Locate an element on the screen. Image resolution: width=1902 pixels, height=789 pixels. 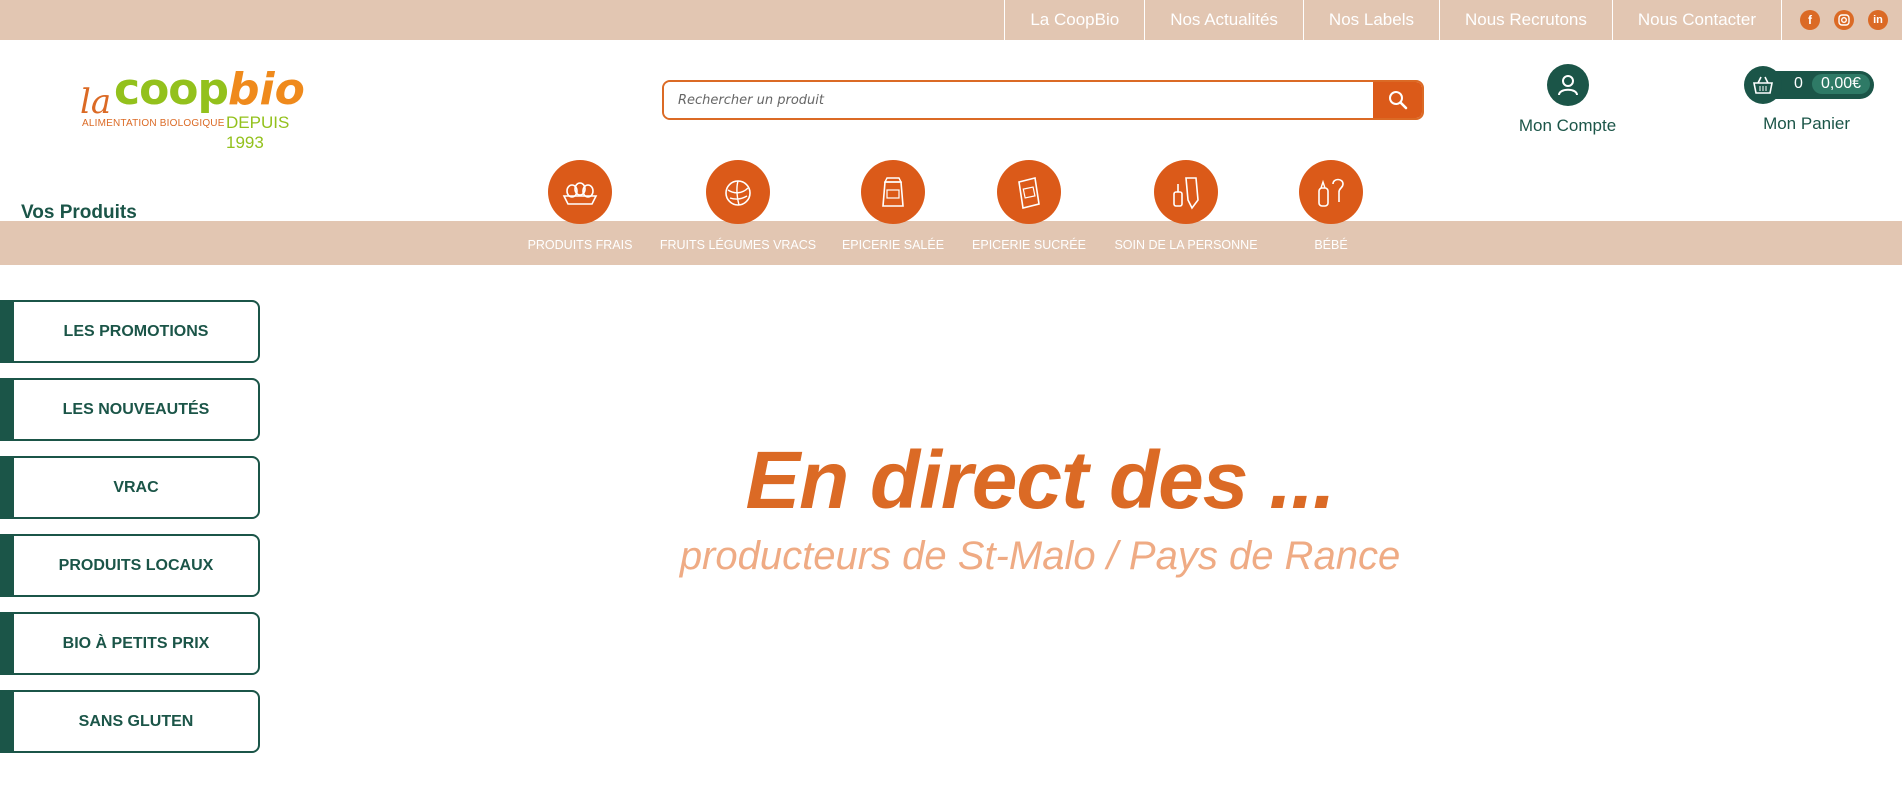
search-button is located at coordinates (1397, 100).